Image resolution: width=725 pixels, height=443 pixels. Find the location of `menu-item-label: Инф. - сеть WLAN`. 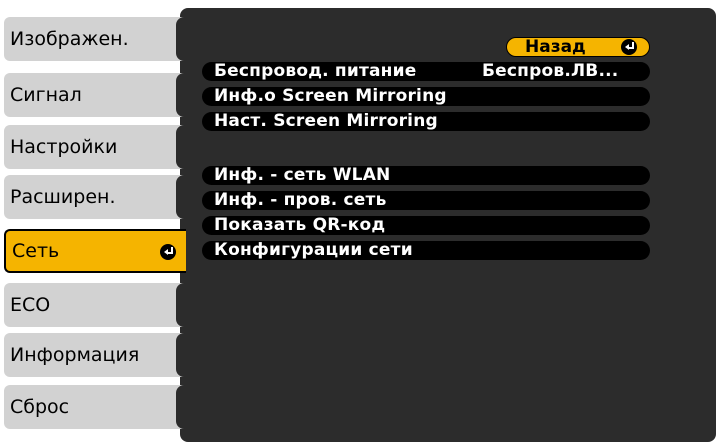

menu-item-label: Инф. - сеть WLAN is located at coordinates (302, 175).